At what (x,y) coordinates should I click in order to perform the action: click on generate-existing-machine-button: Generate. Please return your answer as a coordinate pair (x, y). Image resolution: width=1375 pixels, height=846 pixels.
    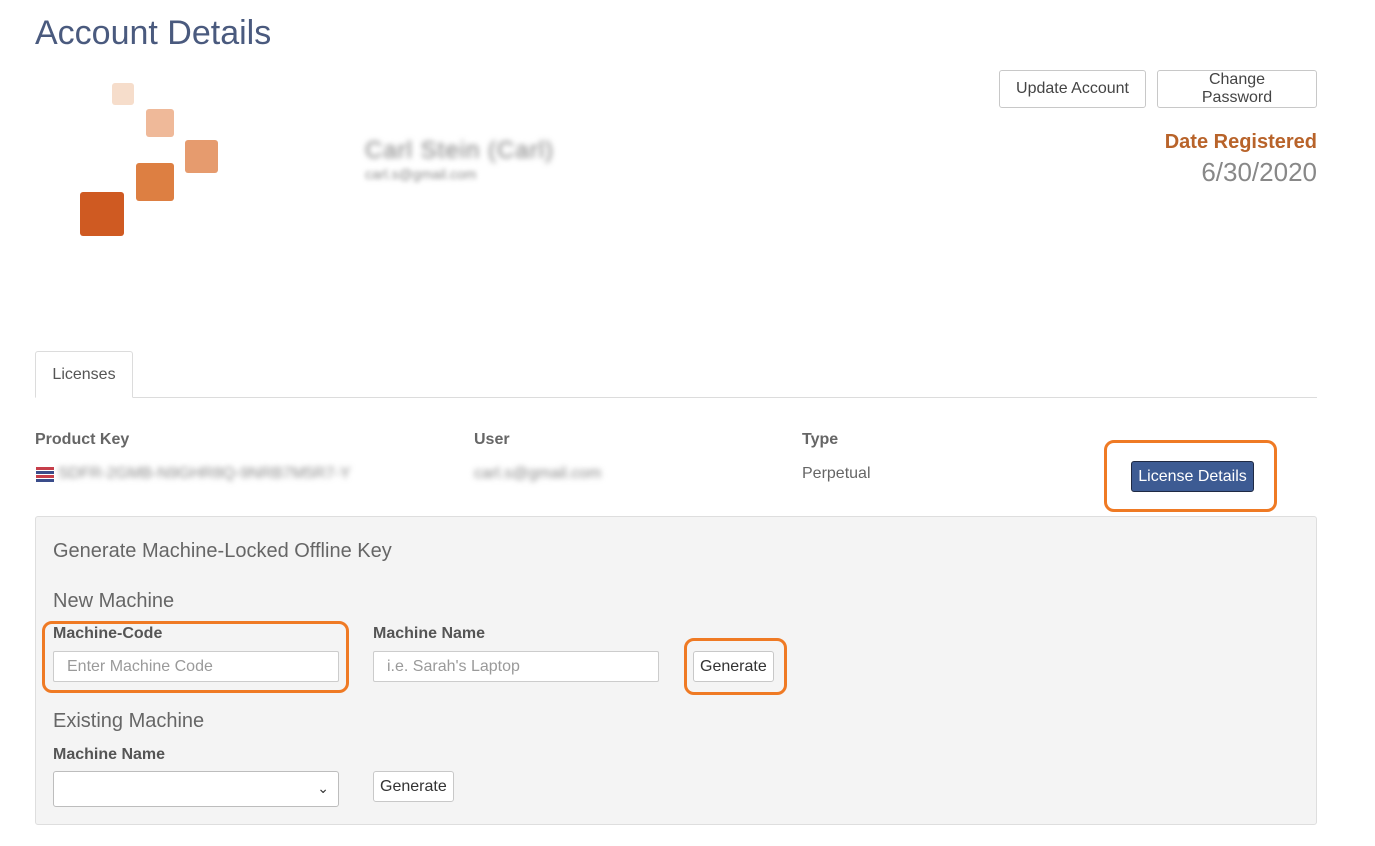
    Looking at the image, I should click on (413, 786).